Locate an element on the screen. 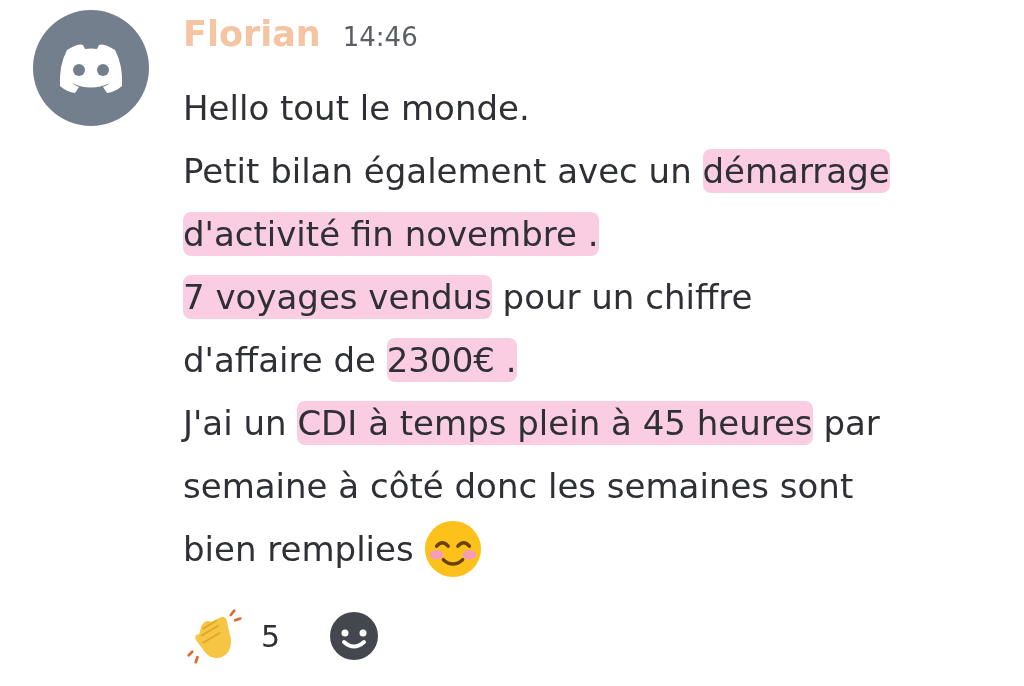 The height and width of the screenshot is (686, 1024). timestamp: 14:46 is located at coordinates (380, 37).